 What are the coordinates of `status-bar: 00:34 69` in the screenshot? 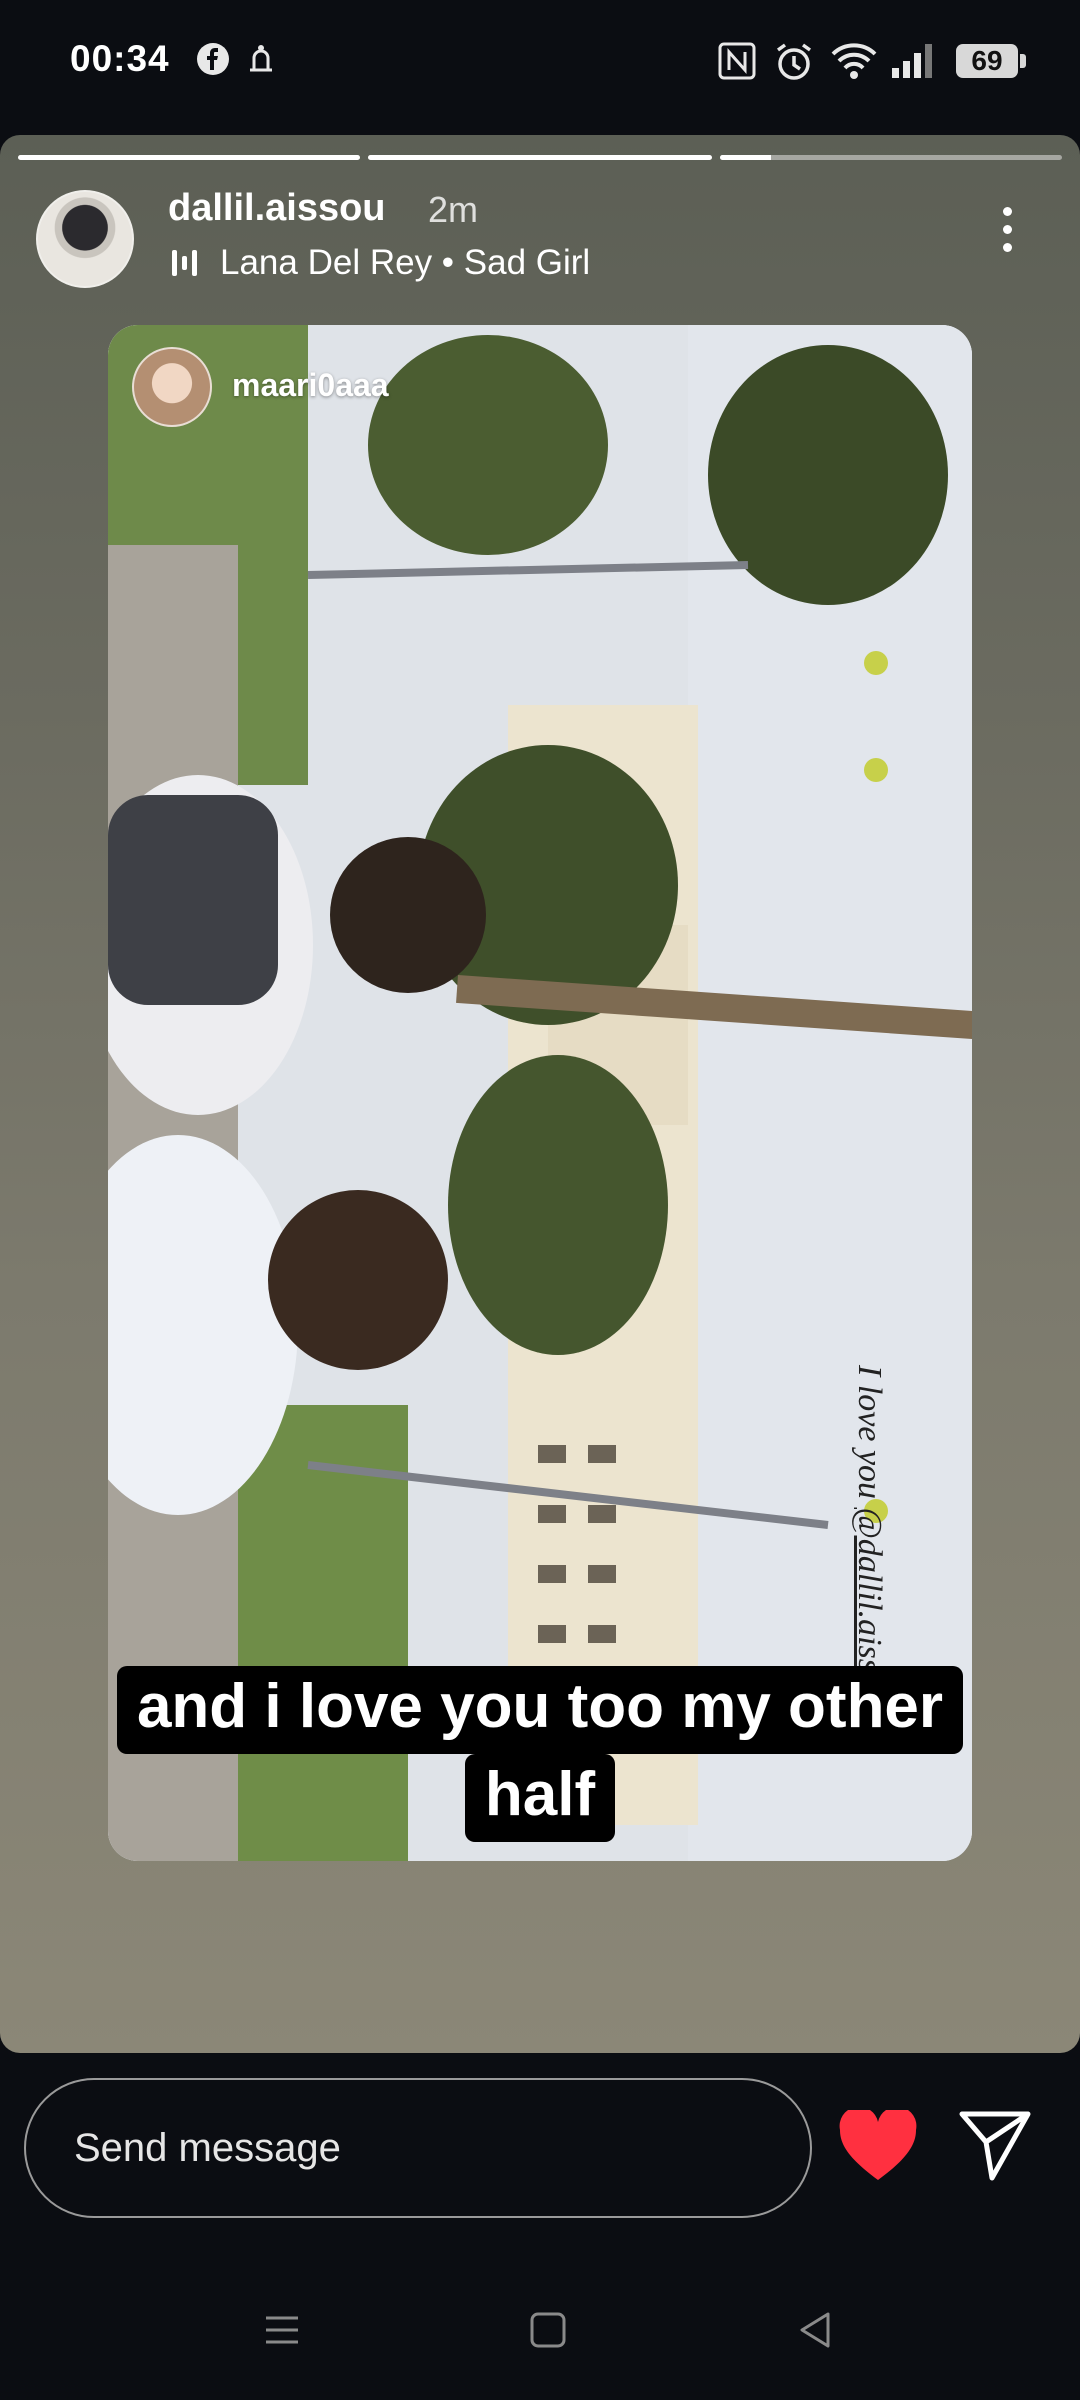 It's located at (540, 60).